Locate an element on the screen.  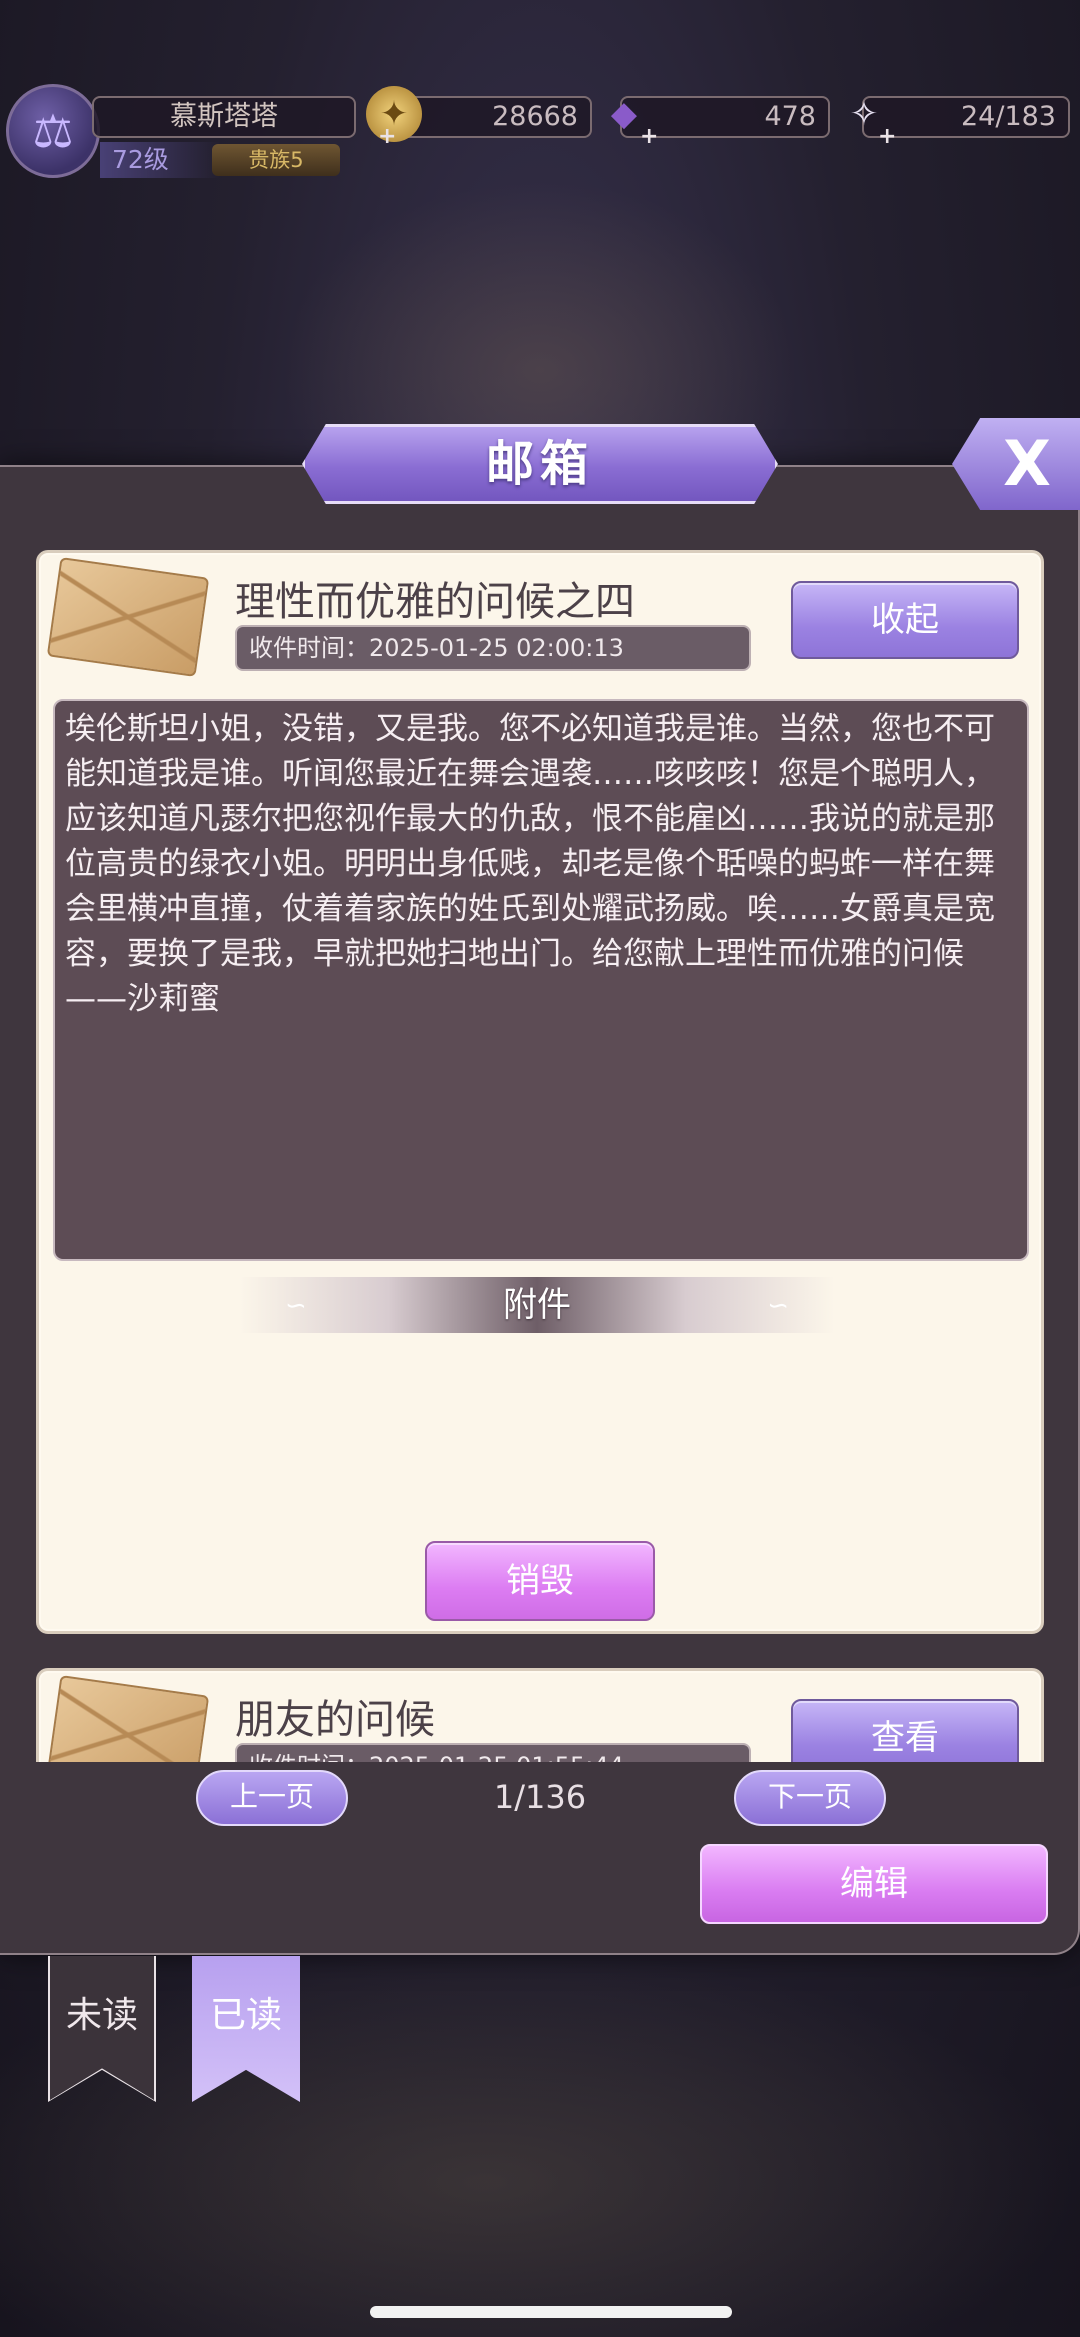
attachment-label: 附件 is located at coordinates (537, 1305).